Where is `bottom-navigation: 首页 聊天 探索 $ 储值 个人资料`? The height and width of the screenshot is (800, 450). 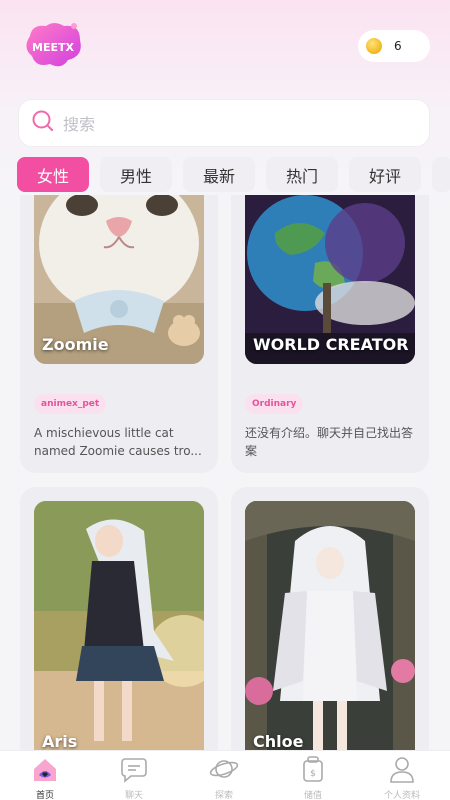
bottom-navigation: 首页 聊天 探索 $ 储值 个人资料 is located at coordinates (225, 775).